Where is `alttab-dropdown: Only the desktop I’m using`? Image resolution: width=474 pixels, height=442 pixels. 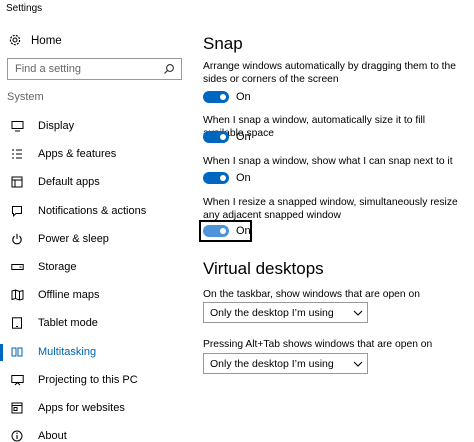
alttab-dropdown: Only the desktop I’m using is located at coordinates (285, 363).